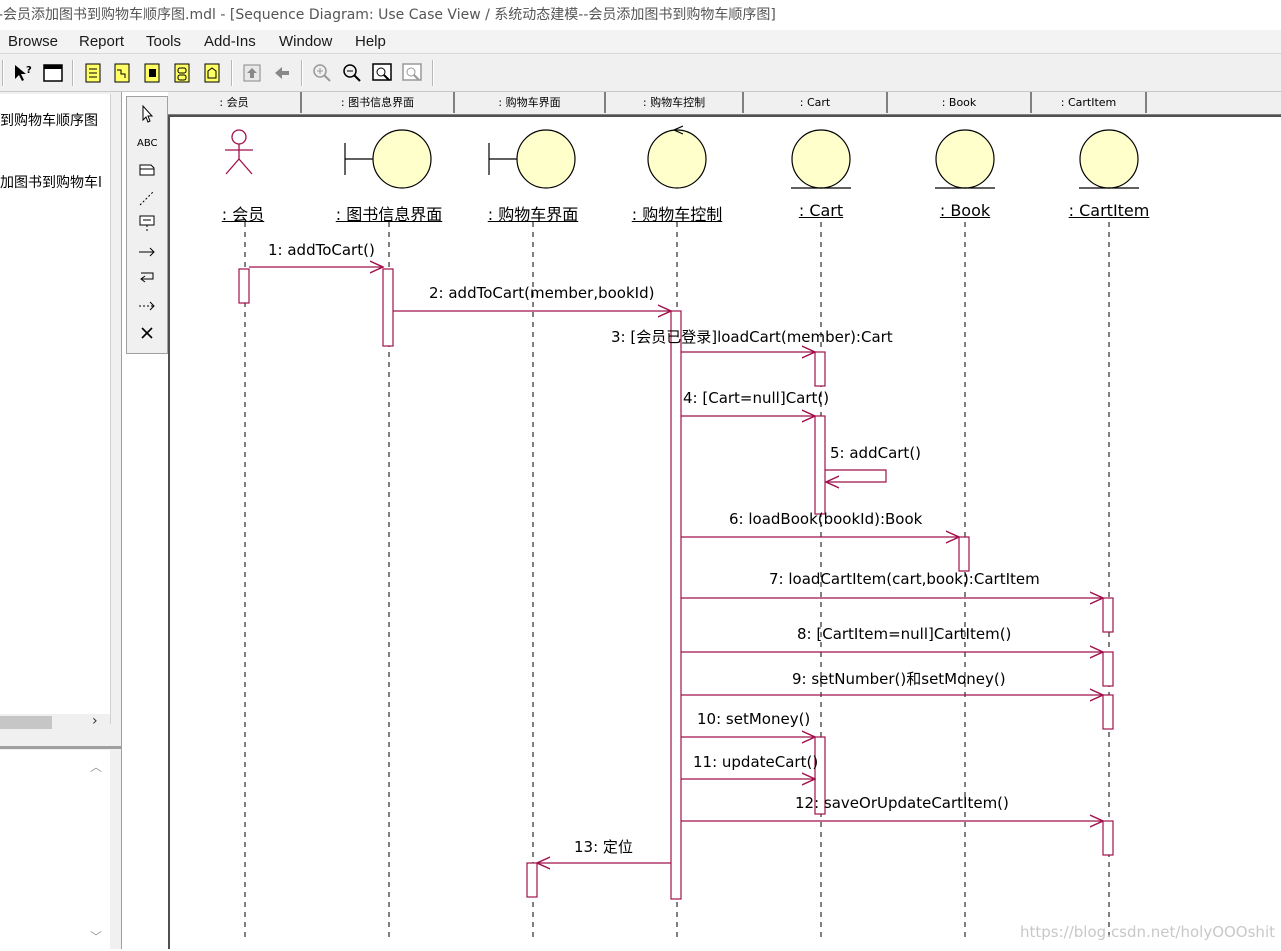 This screenshot has width=1281, height=951. Describe the element at coordinates (252, 73) in the screenshot. I see `browse-parent-icon` at that location.